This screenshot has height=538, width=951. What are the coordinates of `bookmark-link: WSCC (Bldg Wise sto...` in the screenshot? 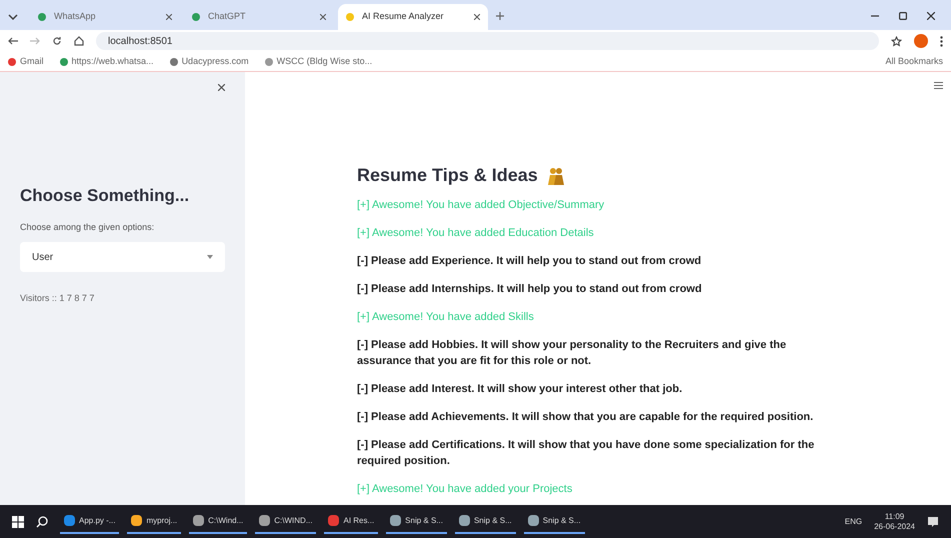 It's located at (318, 61).